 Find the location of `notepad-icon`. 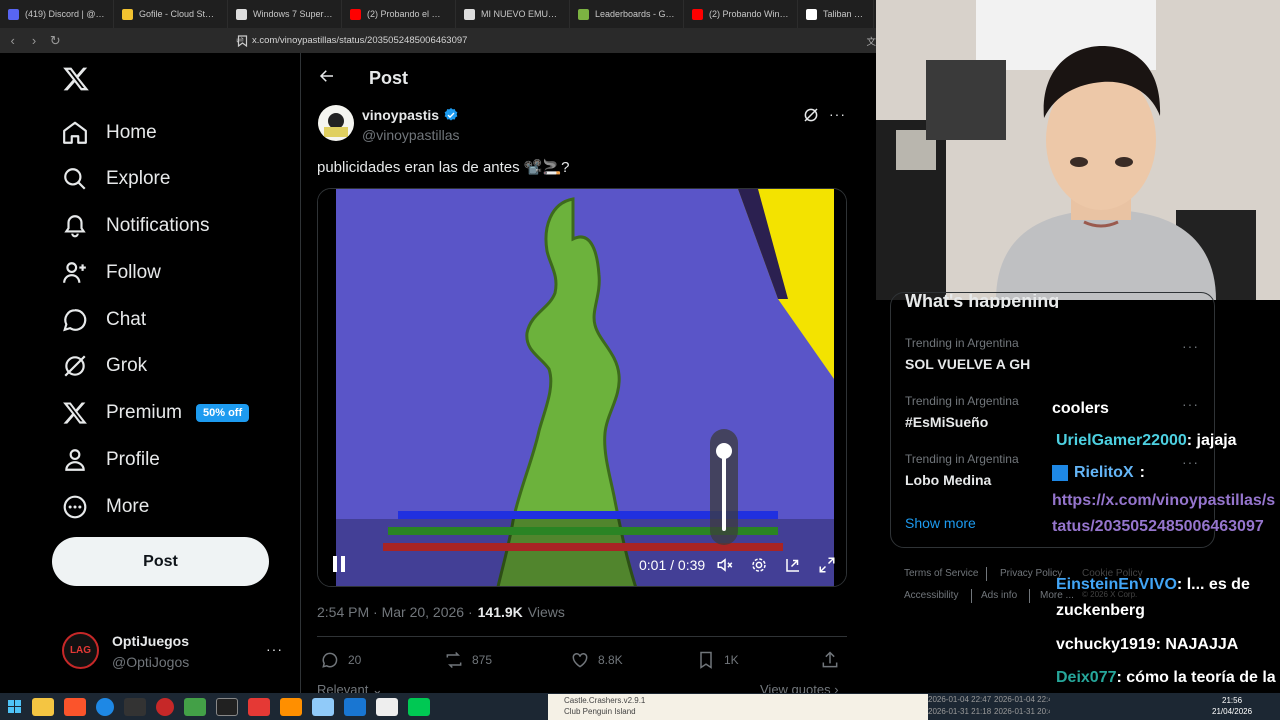

notepad-icon is located at coordinates (195, 706).